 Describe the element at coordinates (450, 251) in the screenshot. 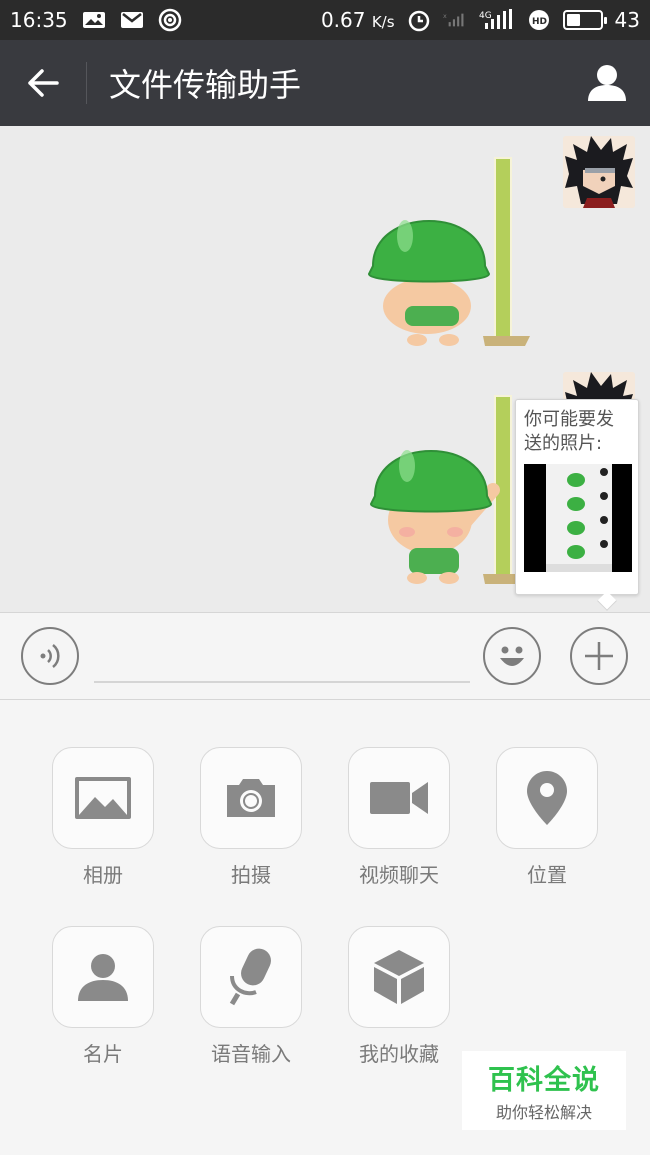

I see `sticker-soldier-hiding` at that location.